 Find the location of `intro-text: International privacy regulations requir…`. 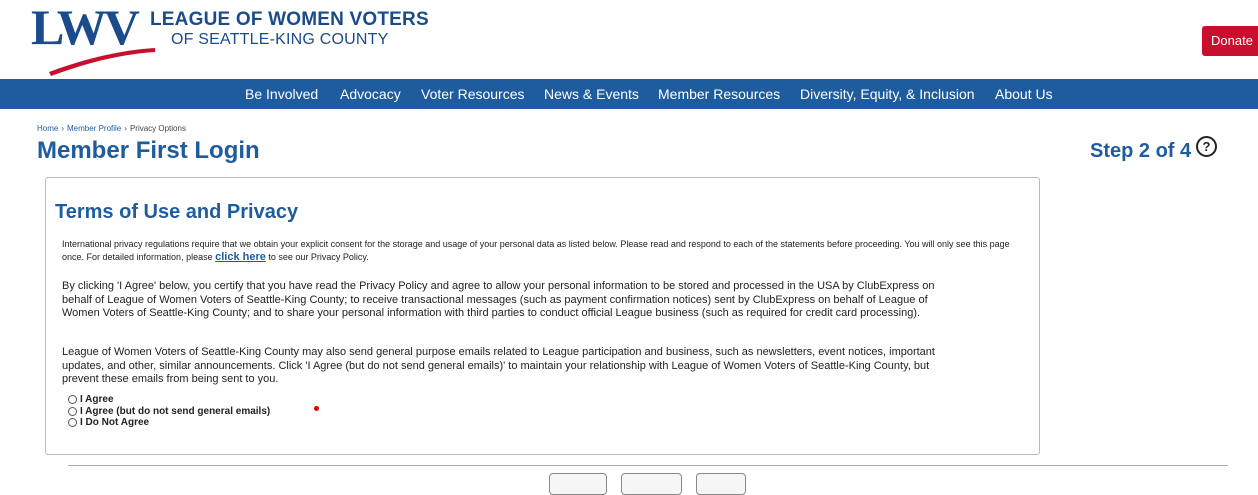

intro-text: International privacy regulations requir… is located at coordinates (536, 250).